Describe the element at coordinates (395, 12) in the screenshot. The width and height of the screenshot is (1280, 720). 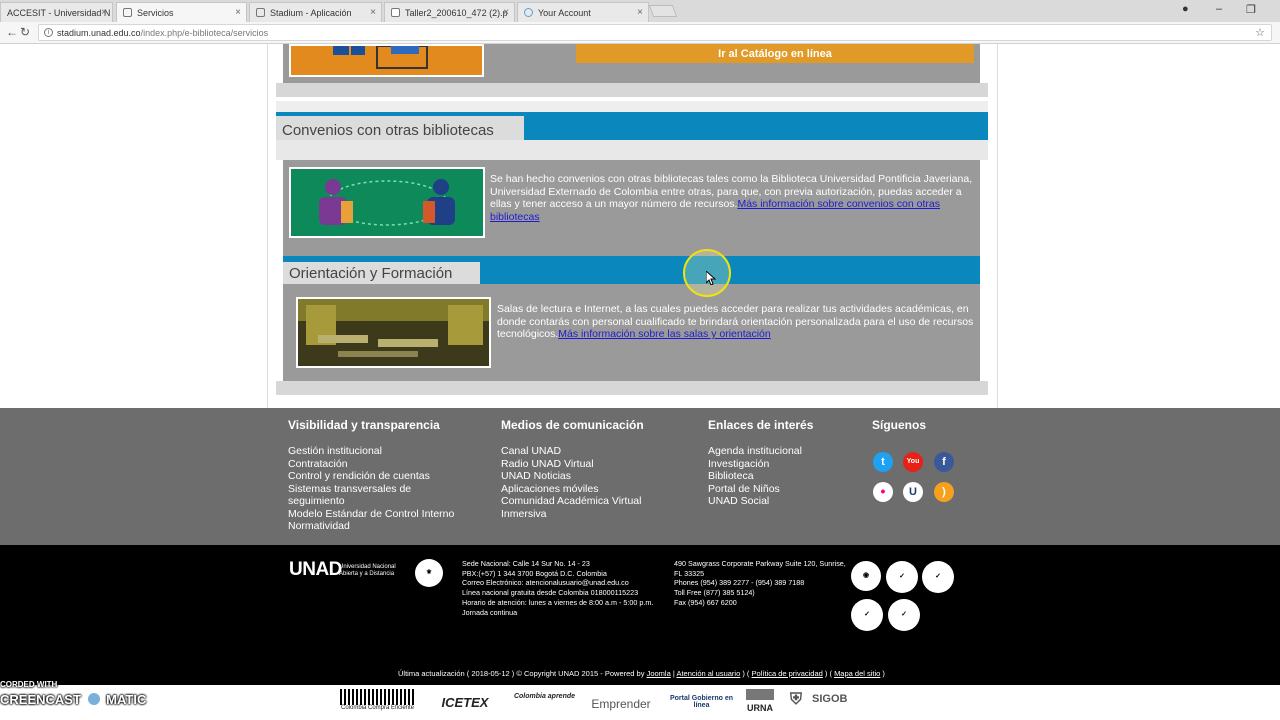
I see `document-icon` at that location.